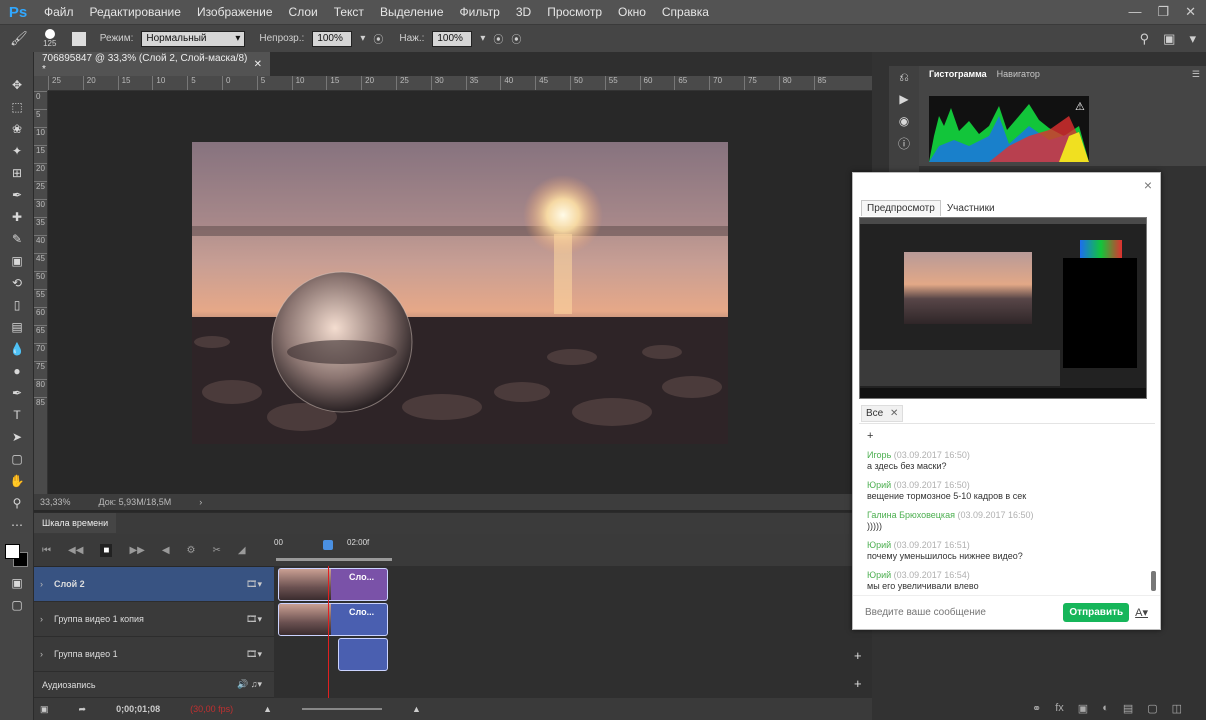 This screenshot has height=720, width=1206. Describe the element at coordinates (17, 503) in the screenshot. I see `zoom-tool-icon: ⚲` at that location.